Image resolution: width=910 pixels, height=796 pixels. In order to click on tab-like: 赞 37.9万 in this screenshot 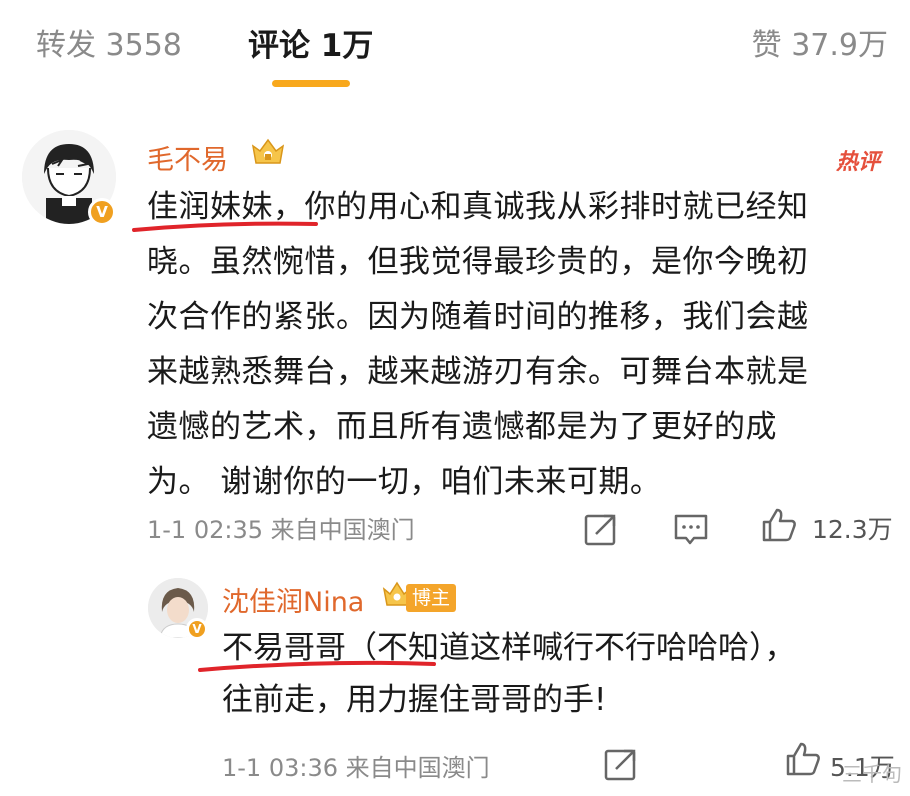, I will do `click(820, 42)`.